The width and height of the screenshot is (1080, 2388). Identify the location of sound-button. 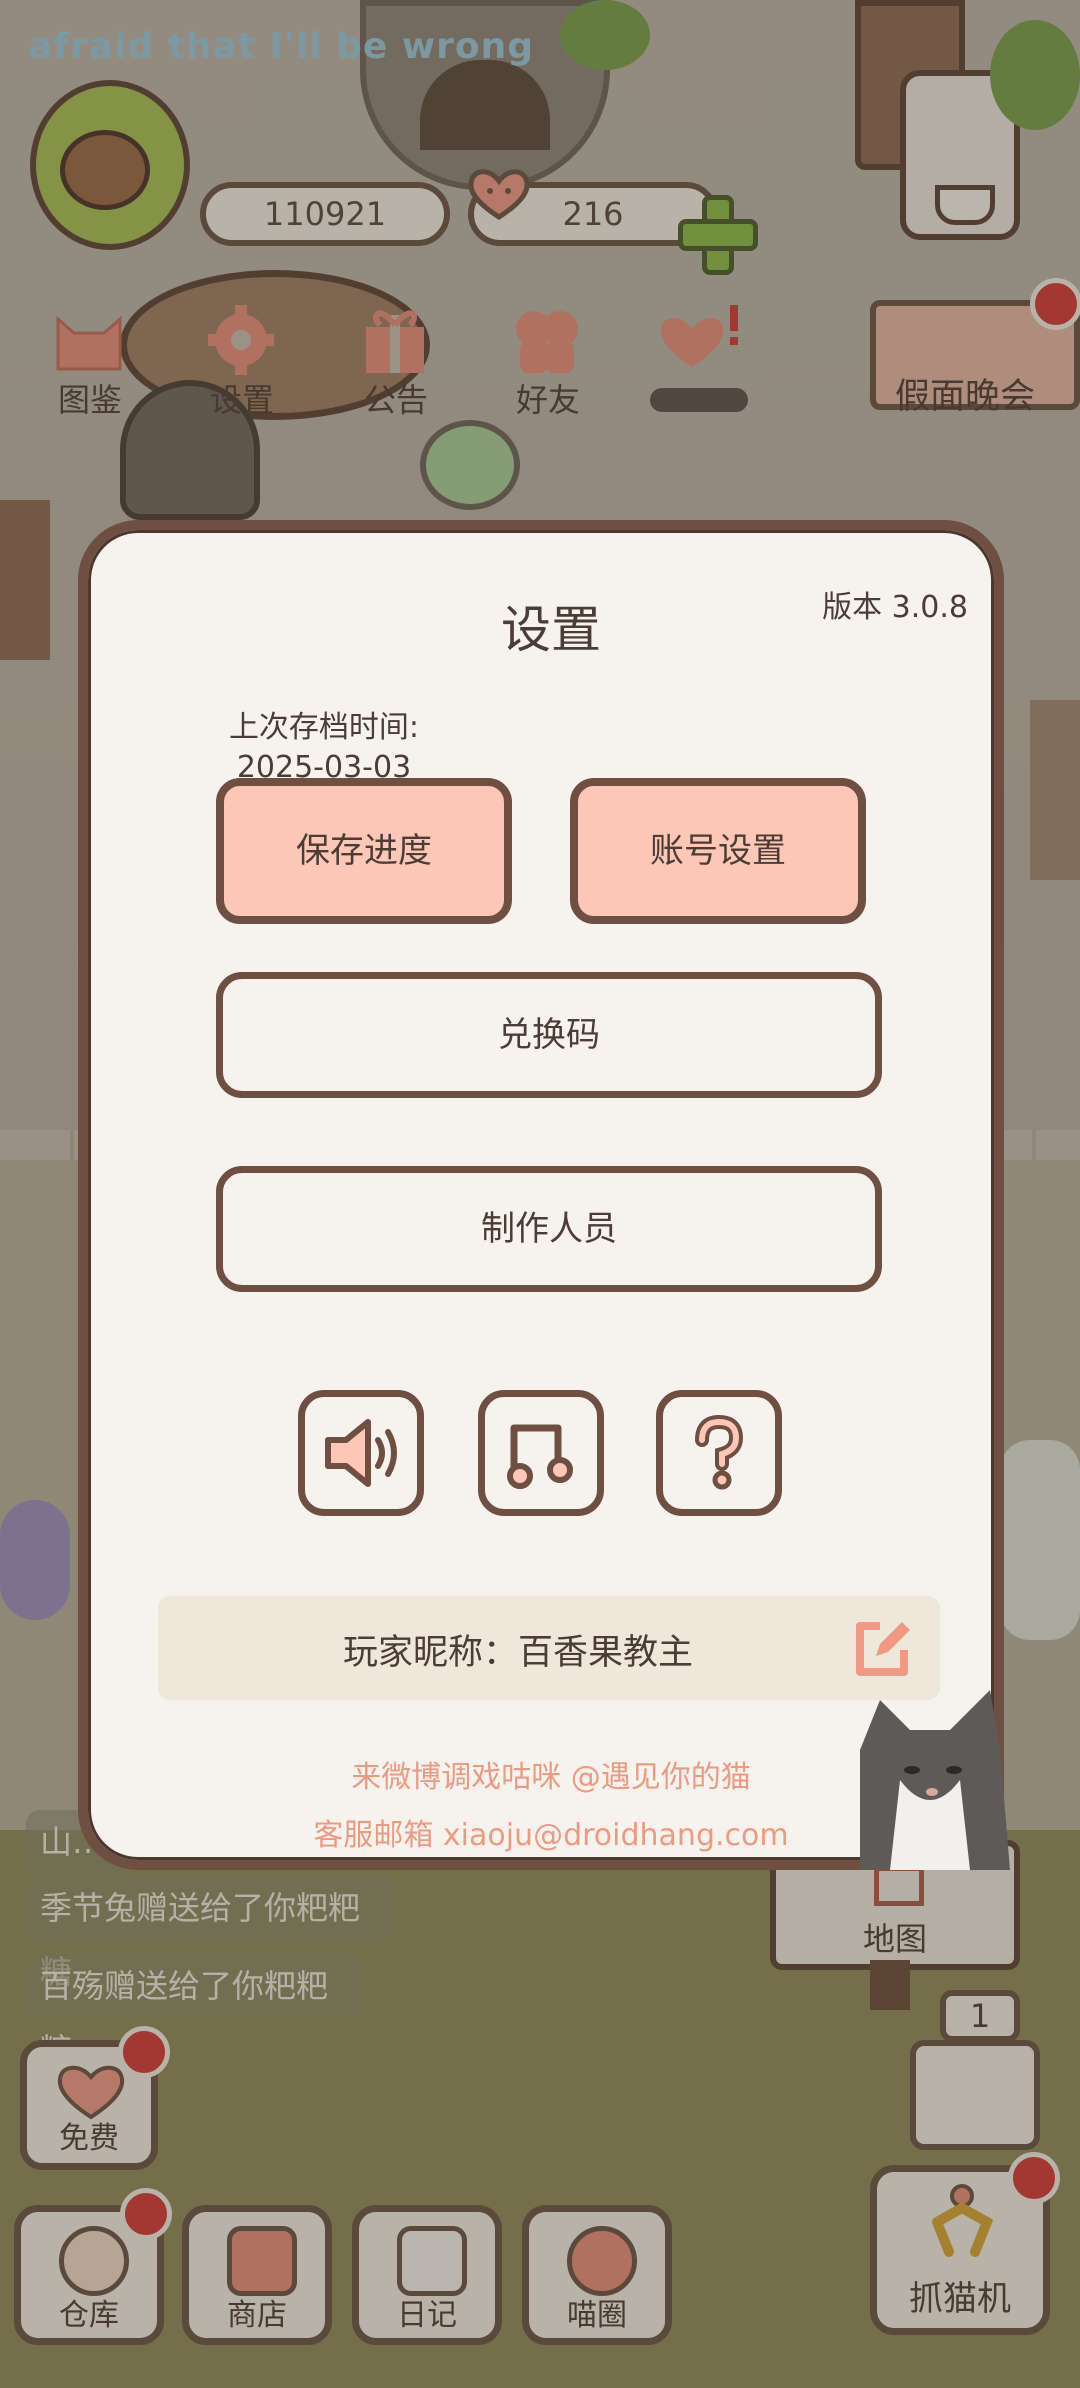
(361, 1453).